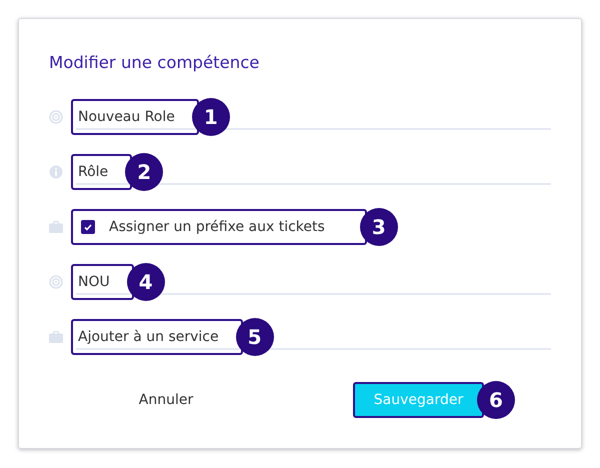 This screenshot has height=468, width=600. Describe the element at coordinates (496, 400) in the screenshot. I see `number-badge: 6` at that location.